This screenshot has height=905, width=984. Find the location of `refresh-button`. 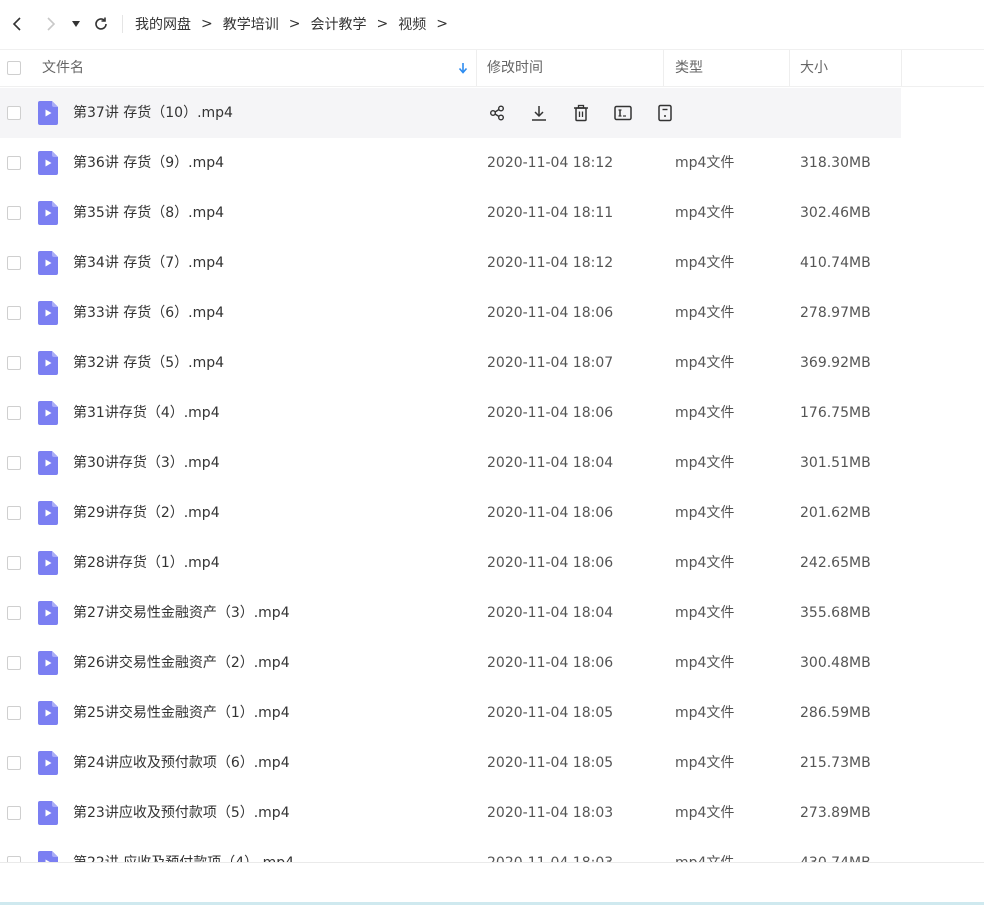

refresh-button is located at coordinates (101, 24).